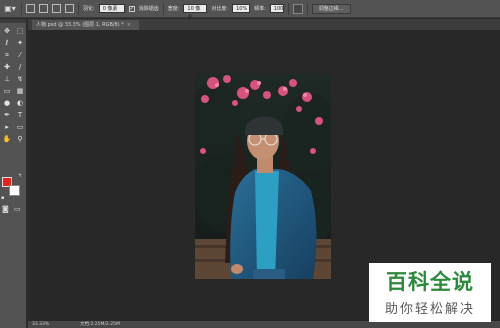  I want to click on watermark-logo: 百科全说 助你轻松解决, so click(430, 292).